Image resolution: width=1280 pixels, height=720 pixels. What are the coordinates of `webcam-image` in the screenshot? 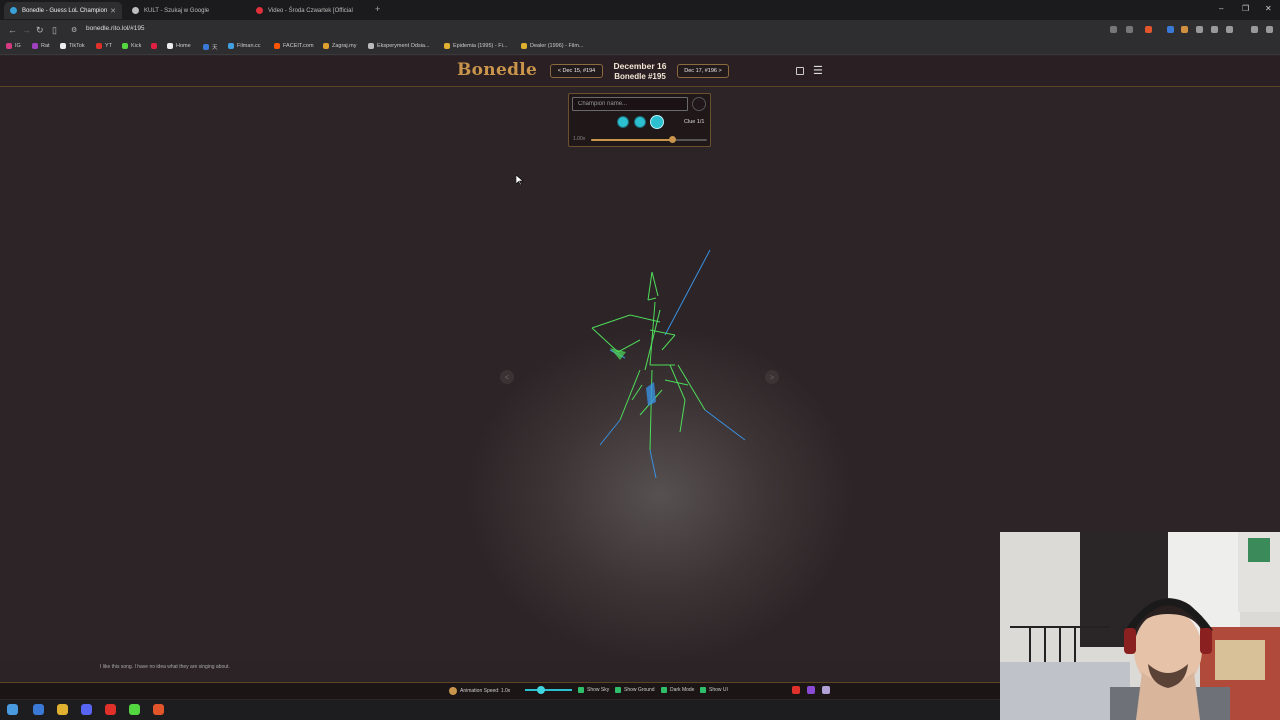 It's located at (1140, 626).